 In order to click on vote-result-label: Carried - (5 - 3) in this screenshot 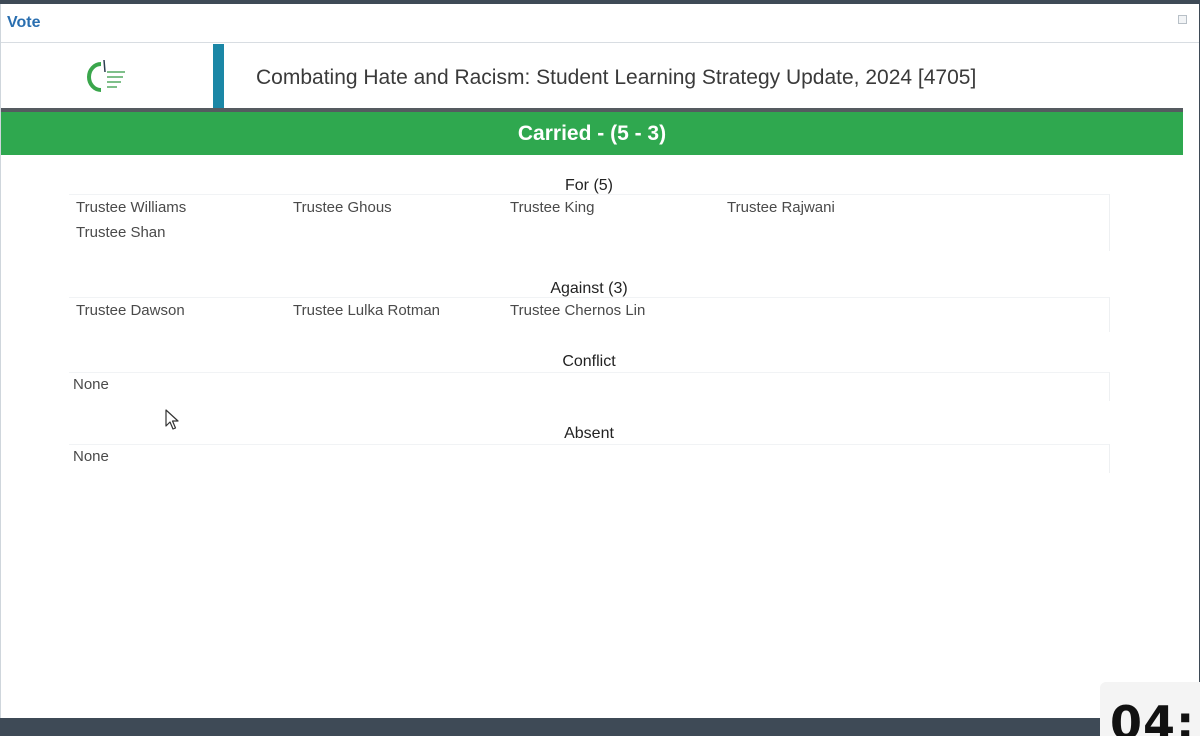, I will do `click(592, 133)`.